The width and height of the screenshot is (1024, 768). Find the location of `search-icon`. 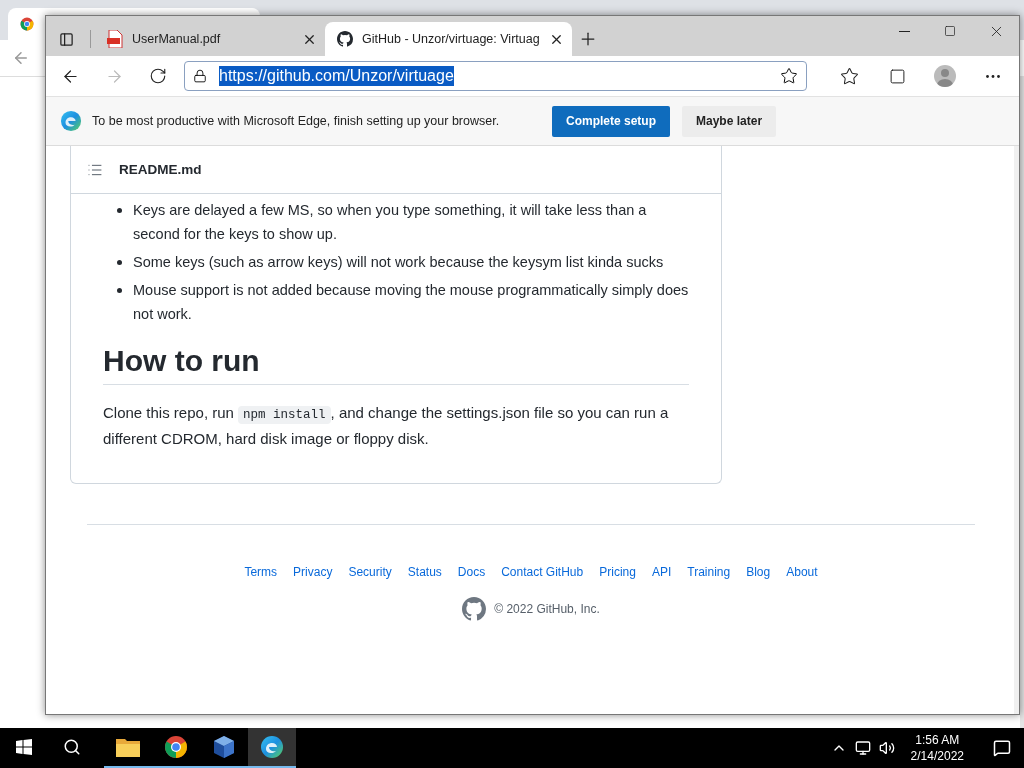

search-icon is located at coordinates (72, 747).